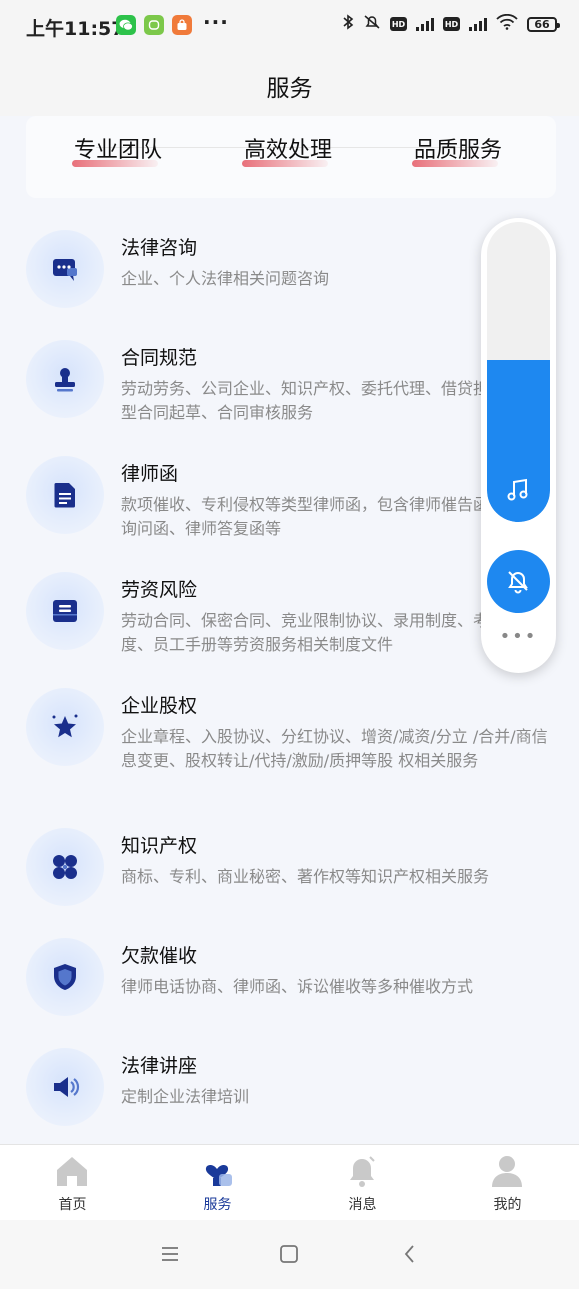 The image size is (579, 1289). What do you see at coordinates (507, 1205) in the screenshot?
I see `tab-label: 我的` at bounding box center [507, 1205].